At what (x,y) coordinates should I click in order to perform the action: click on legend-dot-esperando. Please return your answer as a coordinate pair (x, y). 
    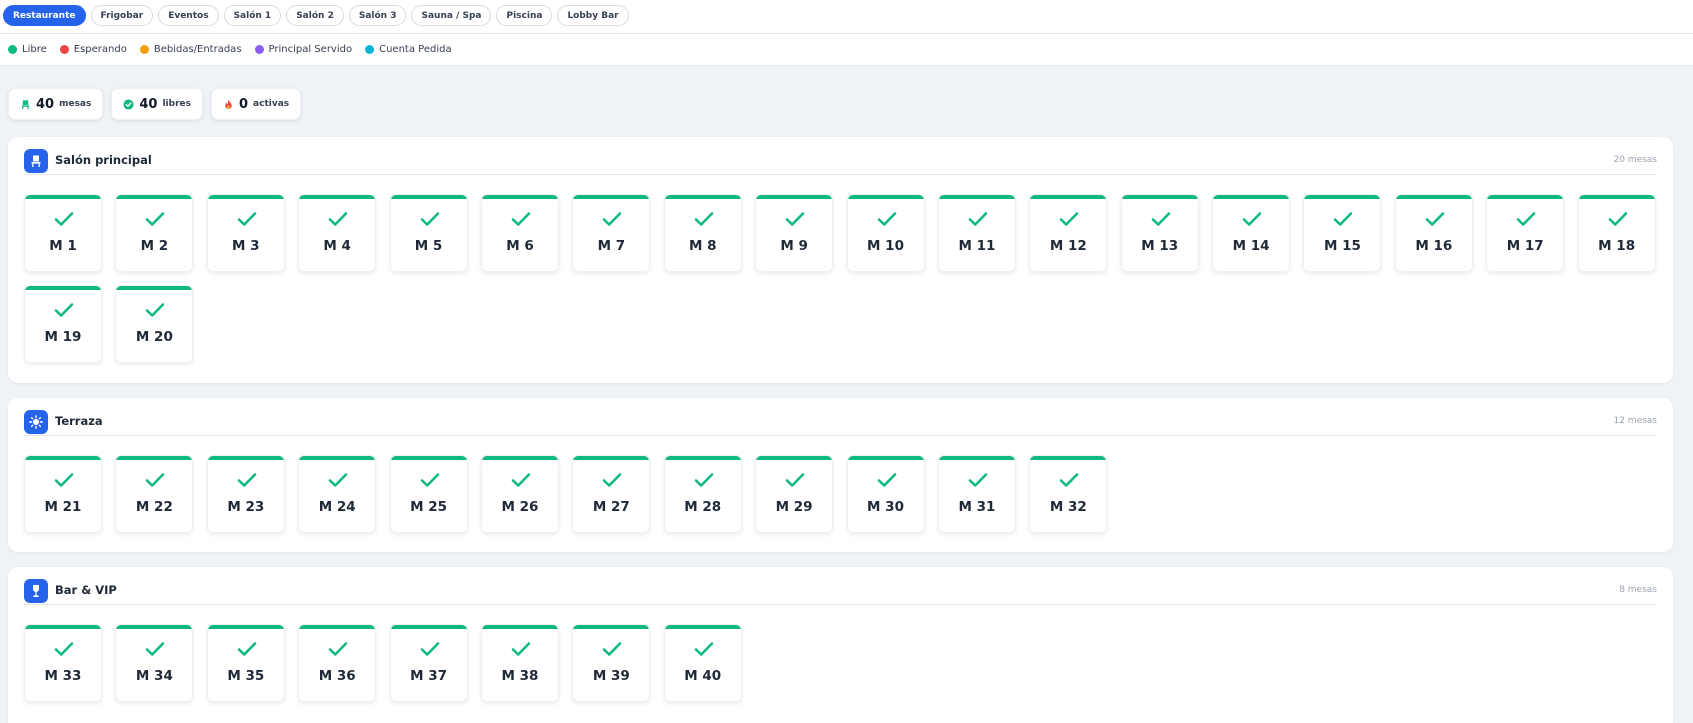
    Looking at the image, I should click on (64, 49).